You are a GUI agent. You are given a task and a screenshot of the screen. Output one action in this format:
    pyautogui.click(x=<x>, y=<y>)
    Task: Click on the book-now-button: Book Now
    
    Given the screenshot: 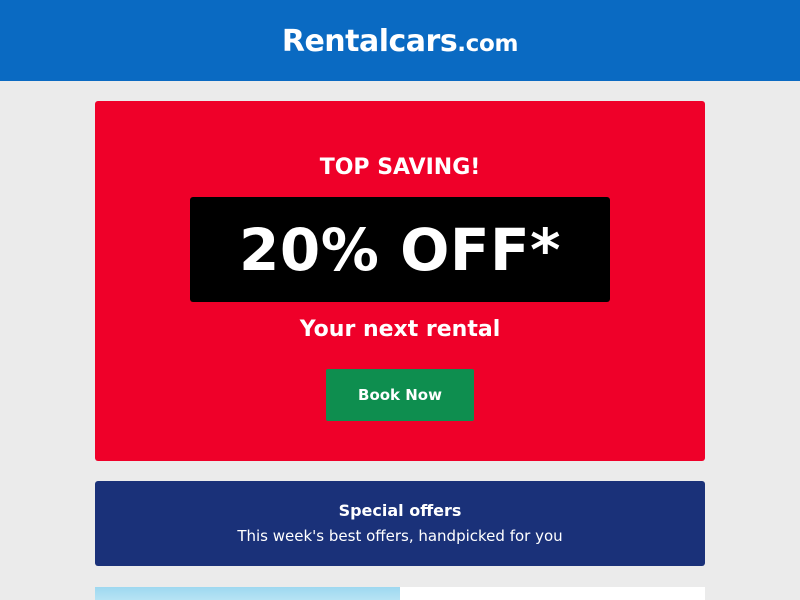 What is the action you would take?
    pyautogui.click(x=400, y=395)
    